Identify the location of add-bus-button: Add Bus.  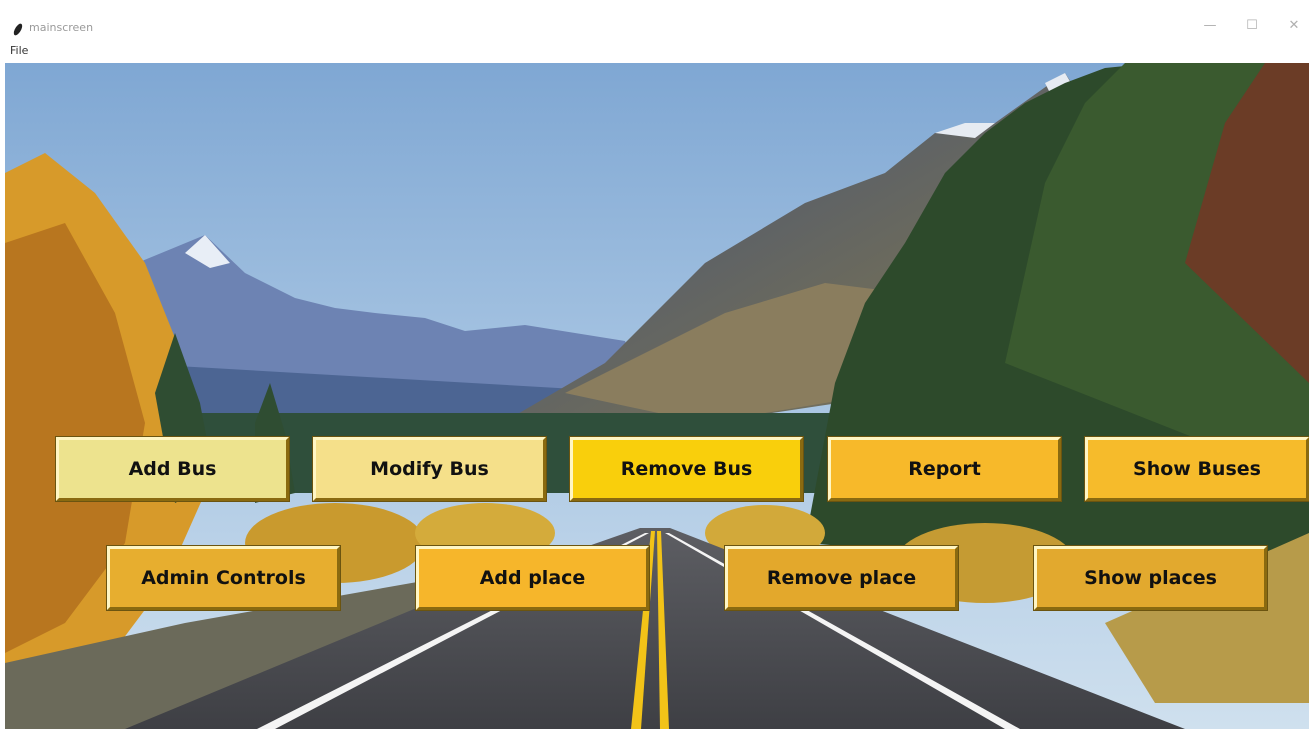
(172, 469).